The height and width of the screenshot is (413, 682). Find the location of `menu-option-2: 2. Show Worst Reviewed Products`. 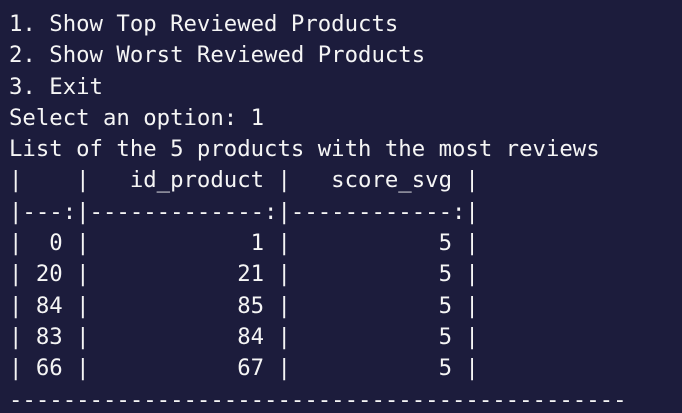

menu-option-2: 2. Show Worst Reviewed Products is located at coordinates (217, 55).